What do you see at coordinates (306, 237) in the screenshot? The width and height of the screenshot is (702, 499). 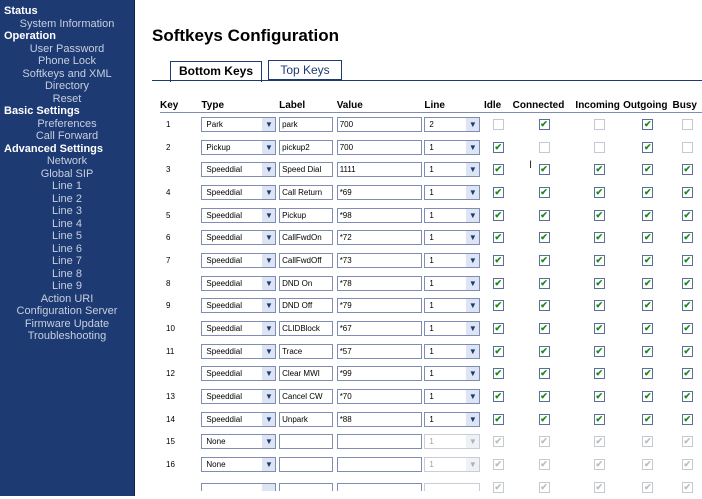 I see `label-input: CallFwdOn` at bounding box center [306, 237].